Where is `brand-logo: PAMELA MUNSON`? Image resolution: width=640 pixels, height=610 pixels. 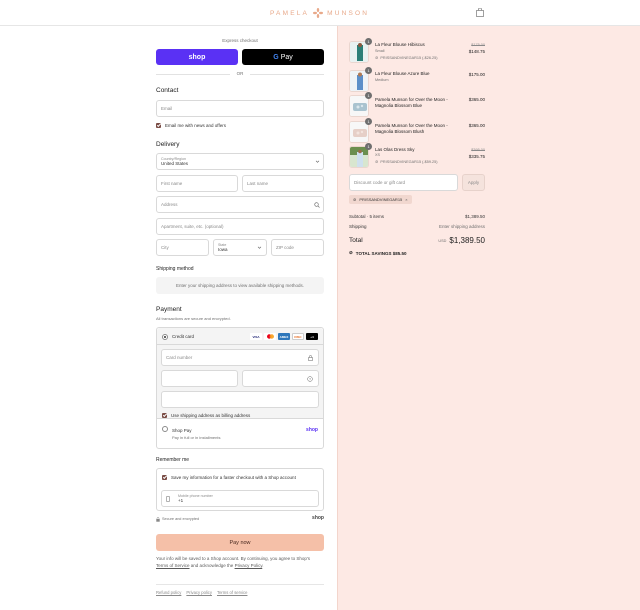 brand-logo: PAMELA MUNSON is located at coordinates (319, 13).